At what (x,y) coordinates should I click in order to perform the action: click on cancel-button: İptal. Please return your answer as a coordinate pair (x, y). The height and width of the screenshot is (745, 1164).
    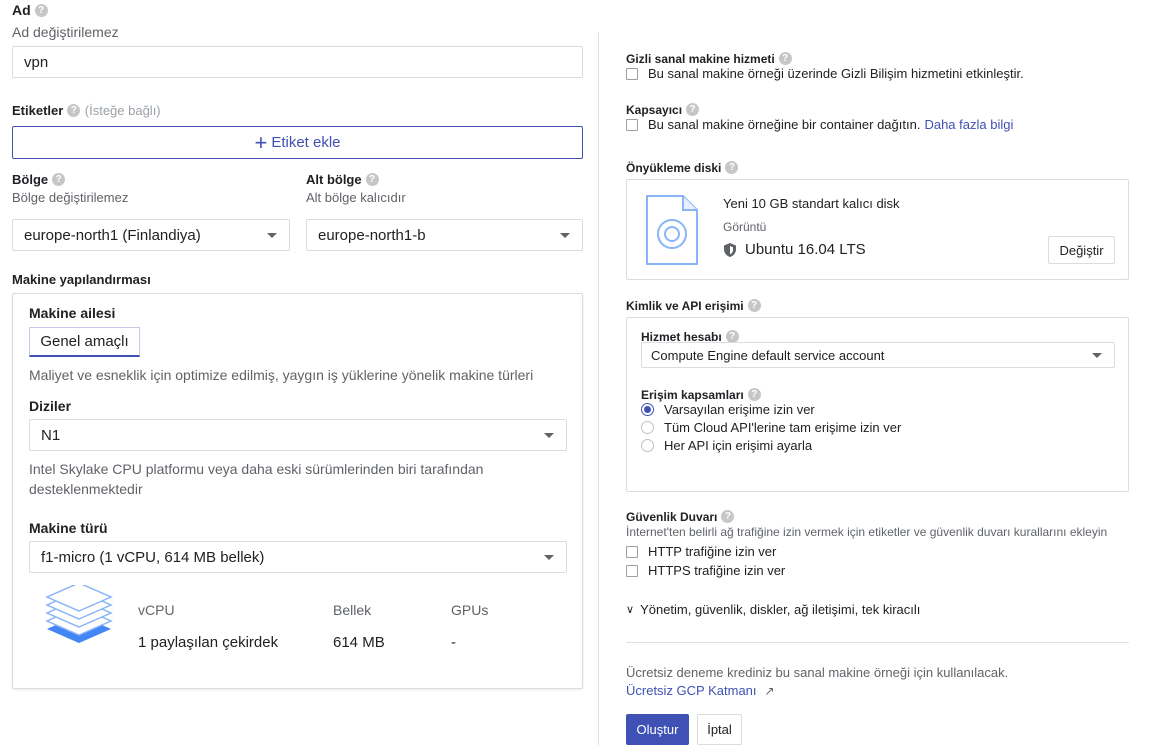
    Looking at the image, I should click on (719, 729).